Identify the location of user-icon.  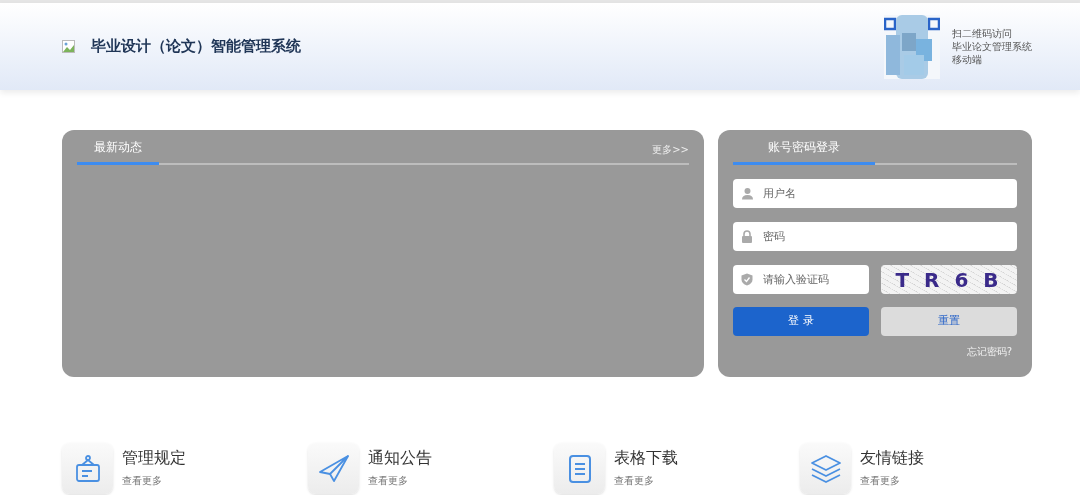
(747, 193).